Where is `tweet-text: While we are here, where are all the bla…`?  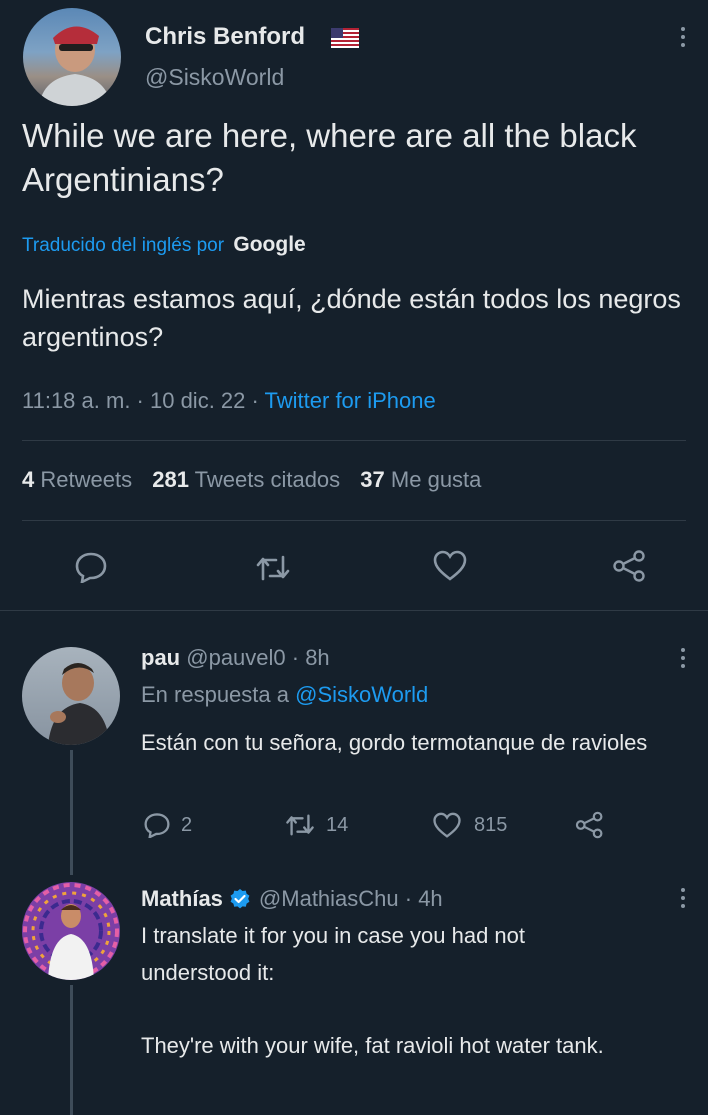
tweet-text: While we are here, where are all the bla… is located at coordinates (329, 157).